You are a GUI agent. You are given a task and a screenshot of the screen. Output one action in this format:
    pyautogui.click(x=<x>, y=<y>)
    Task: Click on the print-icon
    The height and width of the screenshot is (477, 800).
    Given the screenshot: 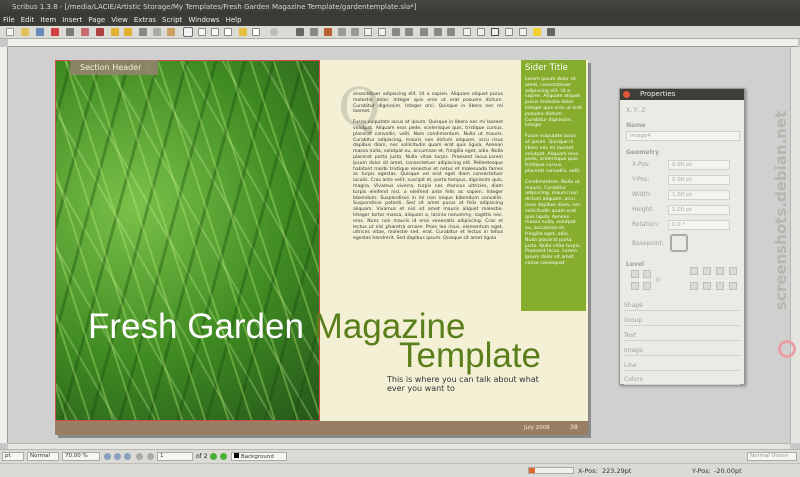 What is the action you would take?
    pyautogui.click(x=70, y=32)
    